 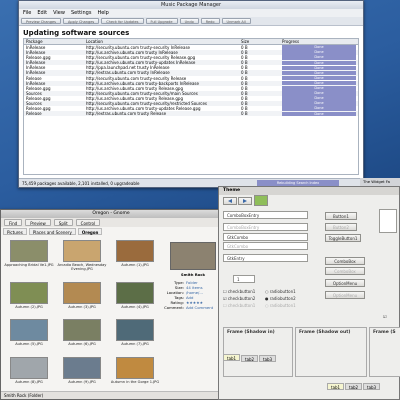 I want to click on check-updates-button: Check for Updates, so click(x=122, y=21).